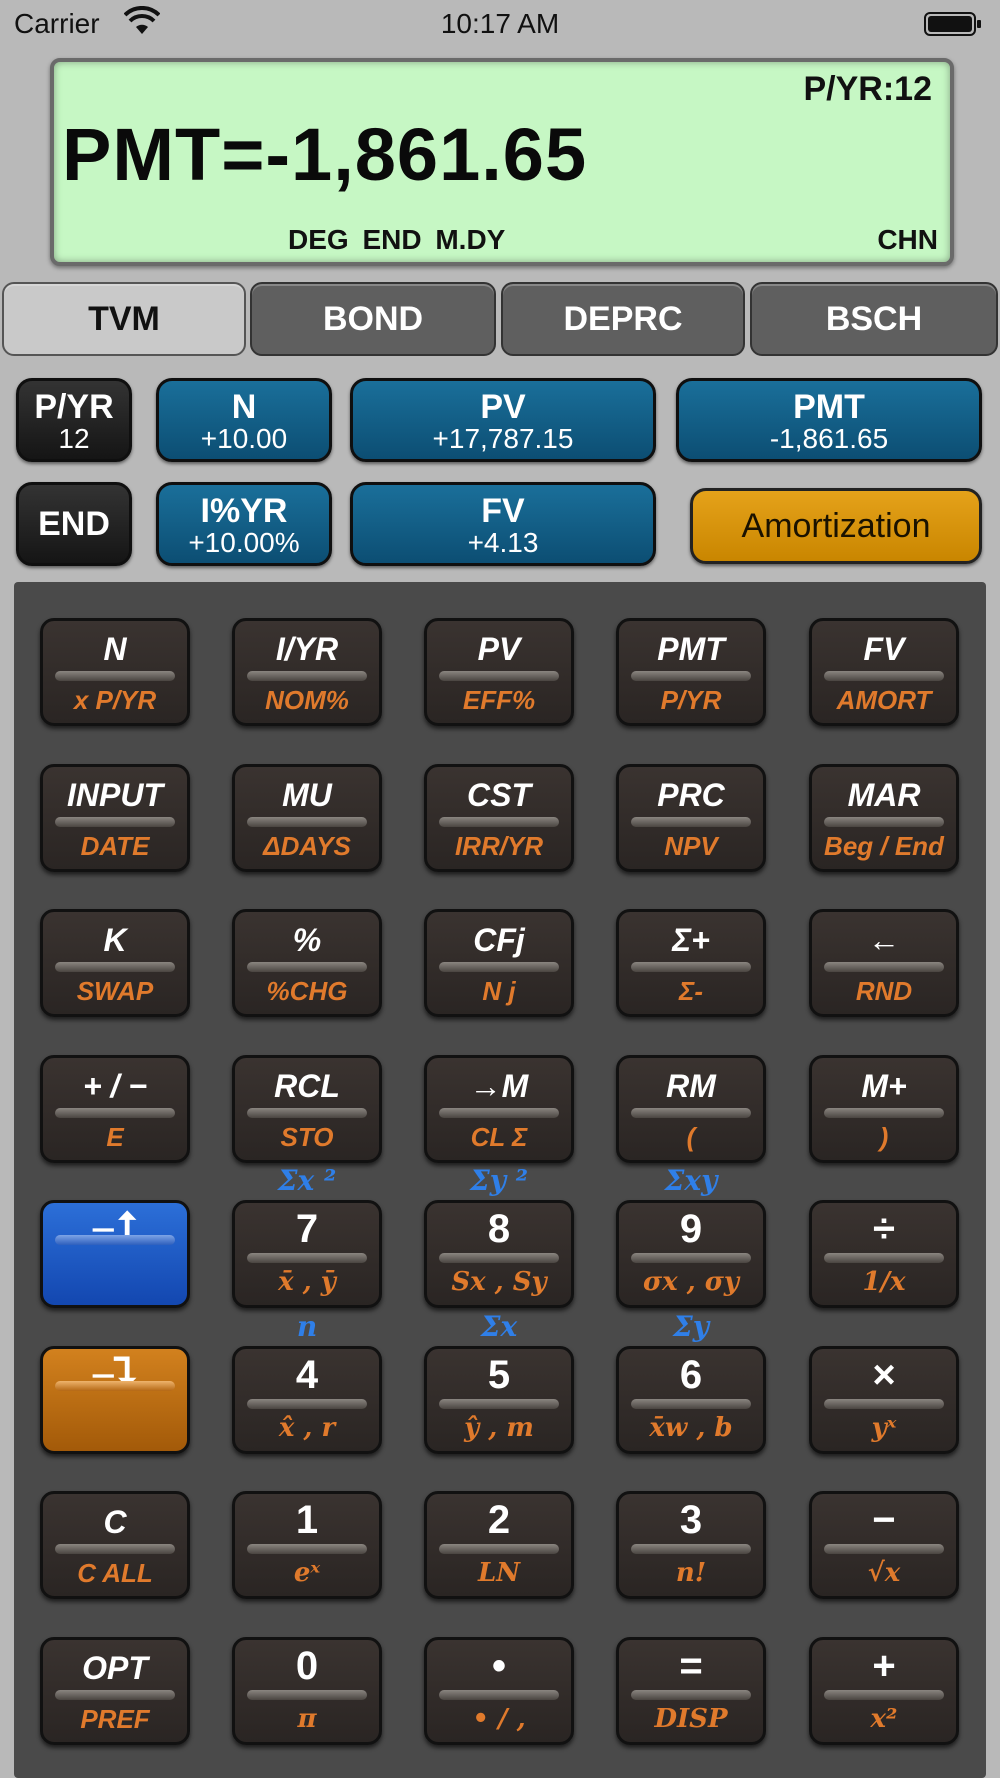 The image size is (1000, 1778). I want to click on key-cst: CST IRR/YR, so click(499, 817).